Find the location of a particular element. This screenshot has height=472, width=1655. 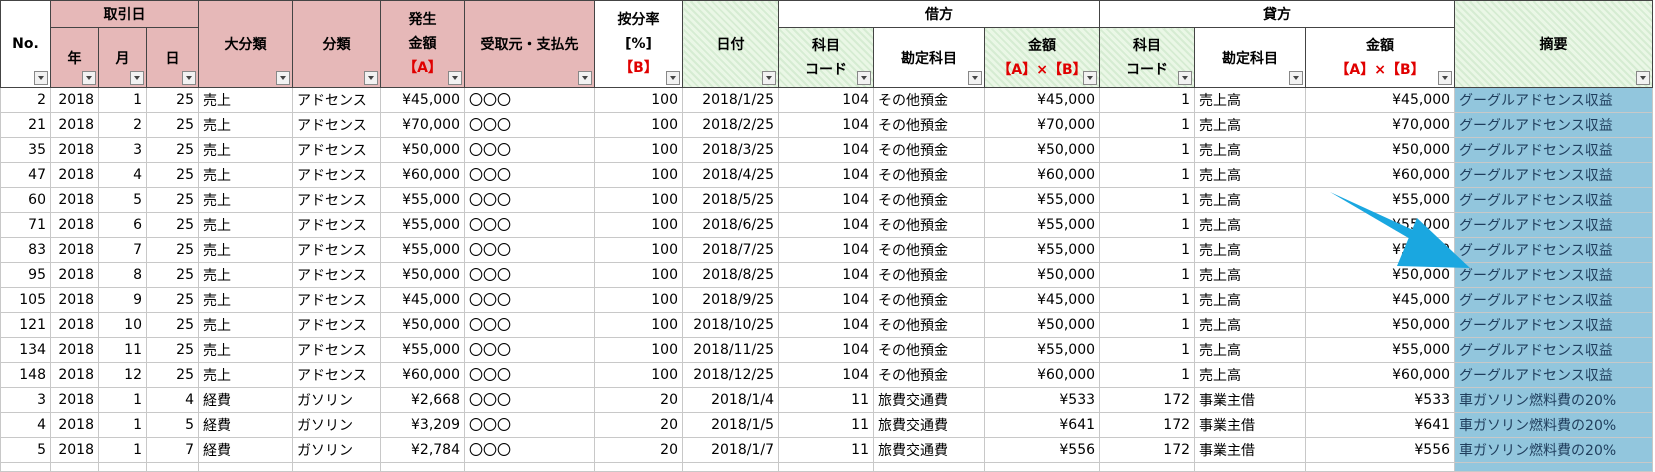

cell-date: 2018/2/25 is located at coordinates (730, 125).